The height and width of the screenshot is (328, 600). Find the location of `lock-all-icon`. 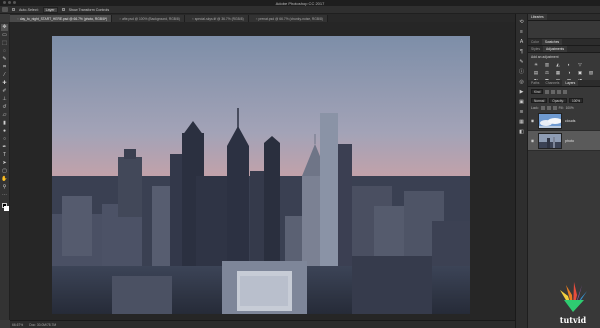

lock-all-icon is located at coordinates (554, 108).